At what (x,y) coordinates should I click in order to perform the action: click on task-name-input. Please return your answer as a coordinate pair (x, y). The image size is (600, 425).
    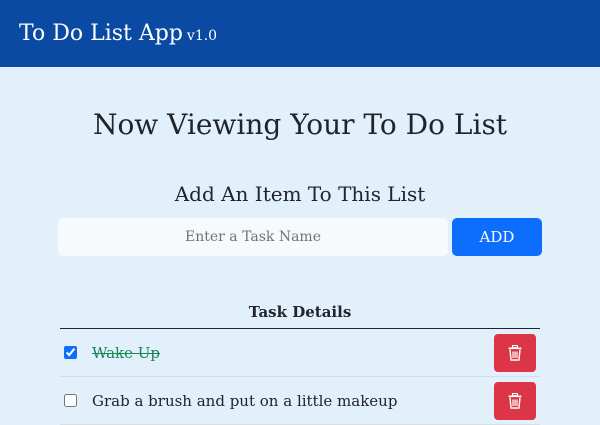
    Looking at the image, I should click on (253, 237).